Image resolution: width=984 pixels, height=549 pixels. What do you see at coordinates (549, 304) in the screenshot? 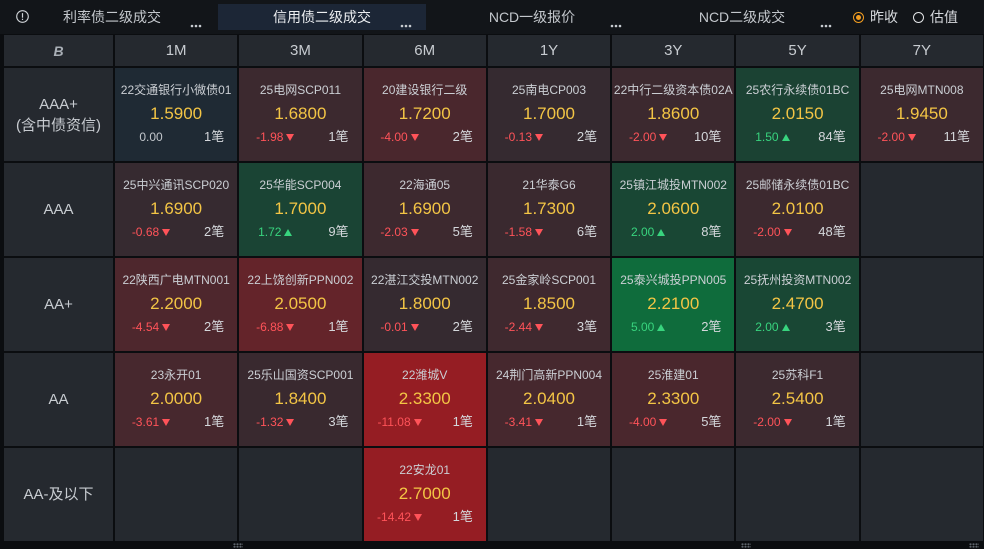
I see `bond-cell: 25金家岭SCP001 1.8500 -2.44 3笔` at bounding box center [549, 304].